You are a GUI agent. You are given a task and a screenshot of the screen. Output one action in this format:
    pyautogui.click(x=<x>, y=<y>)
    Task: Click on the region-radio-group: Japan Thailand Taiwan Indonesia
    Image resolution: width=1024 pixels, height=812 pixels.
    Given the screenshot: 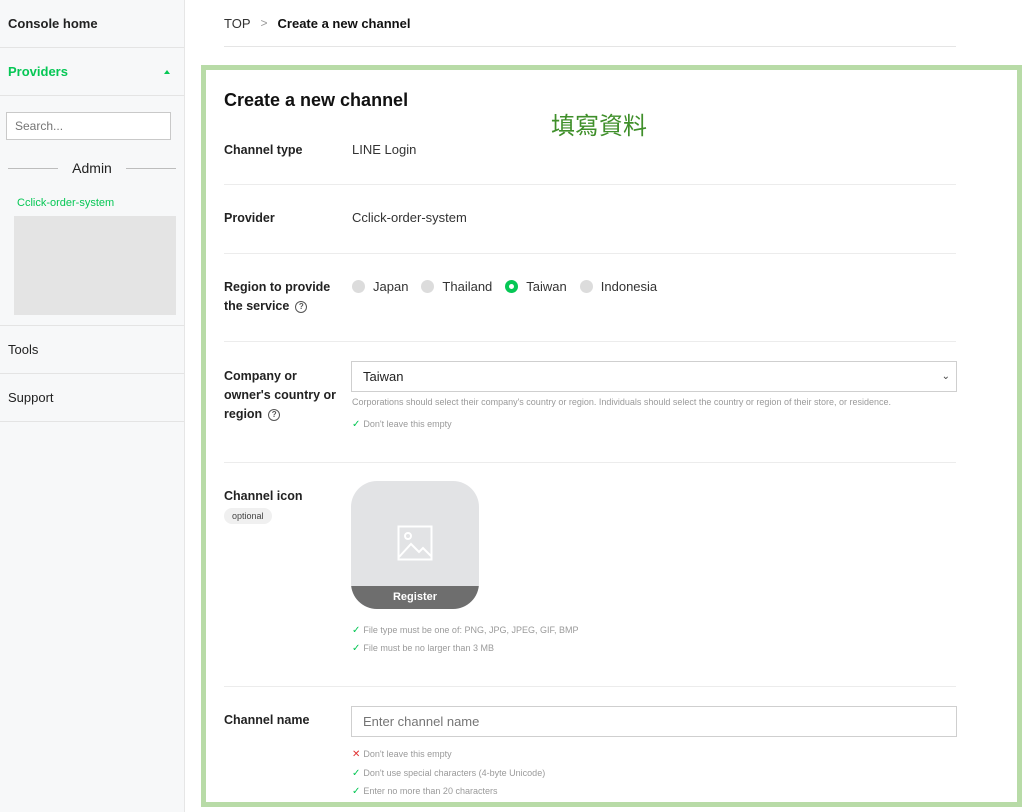 What is the action you would take?
    pyautogui.click(x=511, y=286)
    